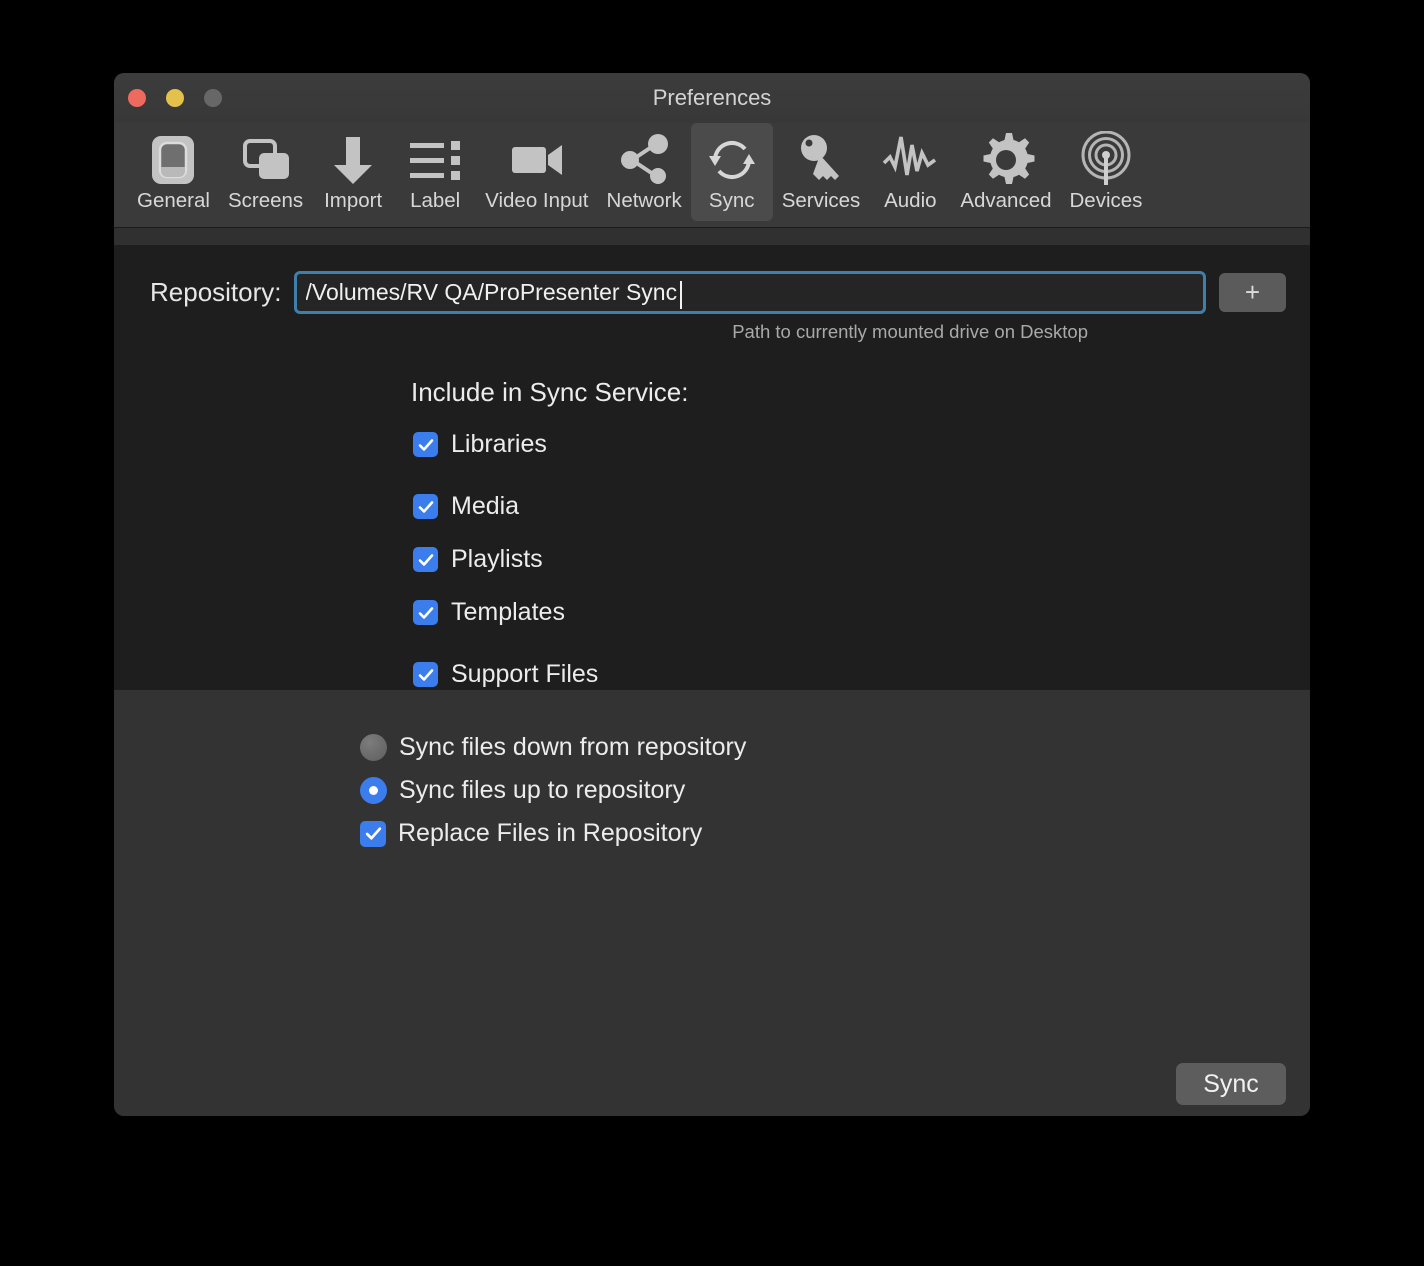 This screenshot has height=1266, width=1424. I want to click on tab-label: Label, so click(435, 172).